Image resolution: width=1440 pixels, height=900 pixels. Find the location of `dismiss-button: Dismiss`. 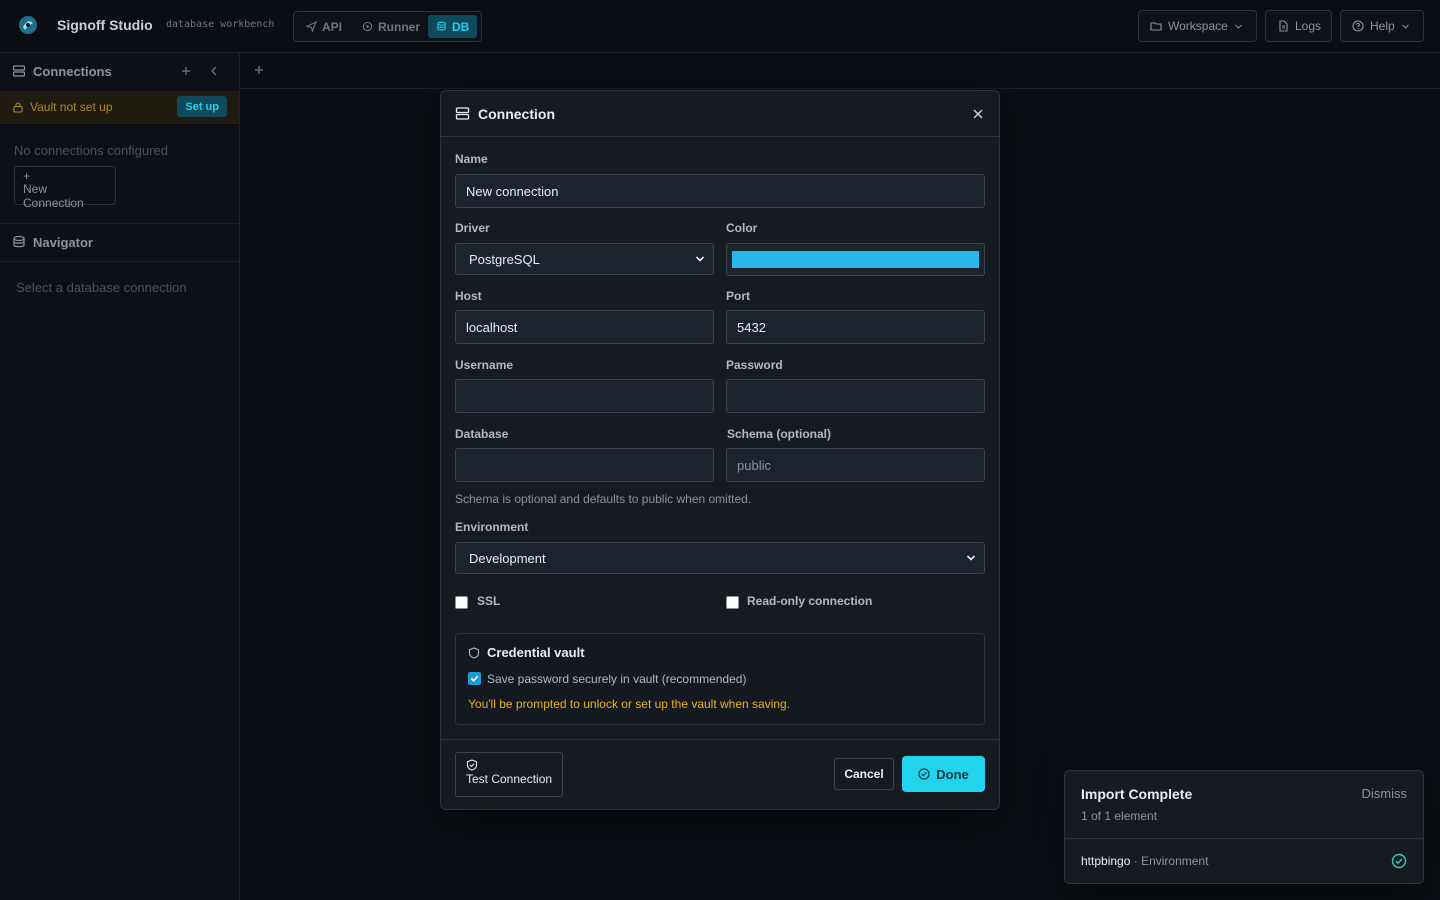

dismiss-button: Dismiss is located at coordinates (1385, 793).